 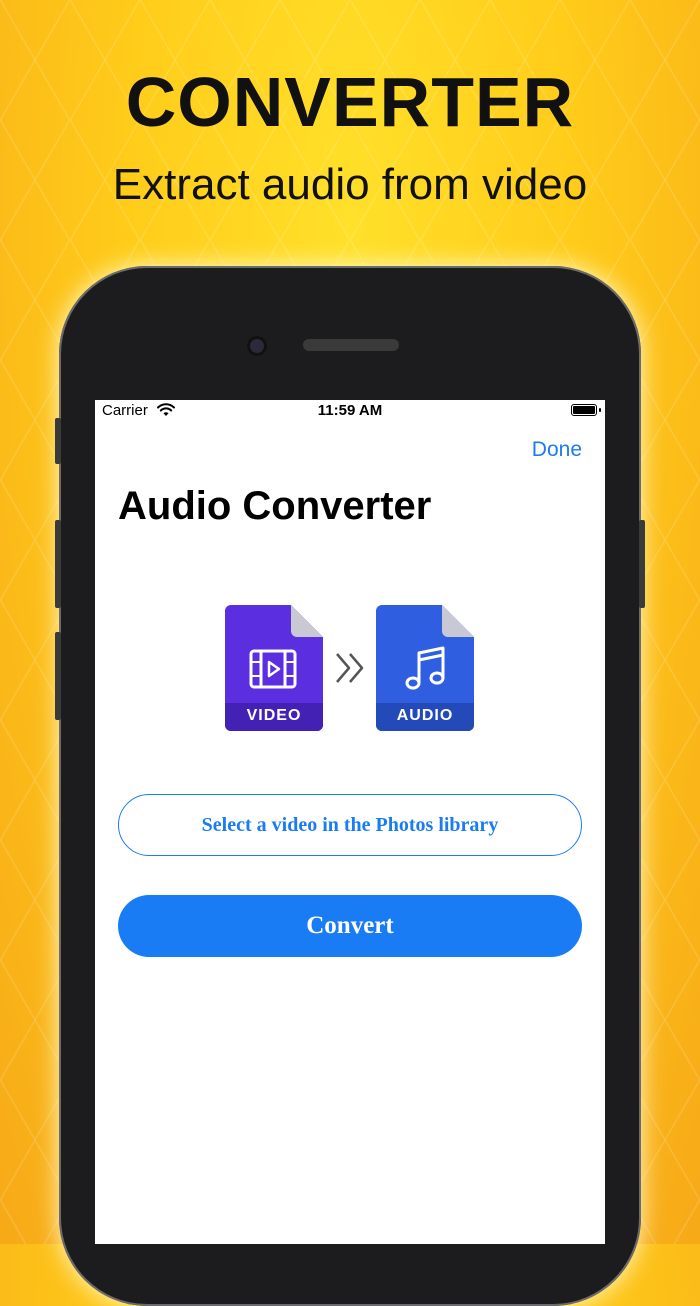 I want to click on audio-file-icon: AUDIO, so click(x=425, y=668).